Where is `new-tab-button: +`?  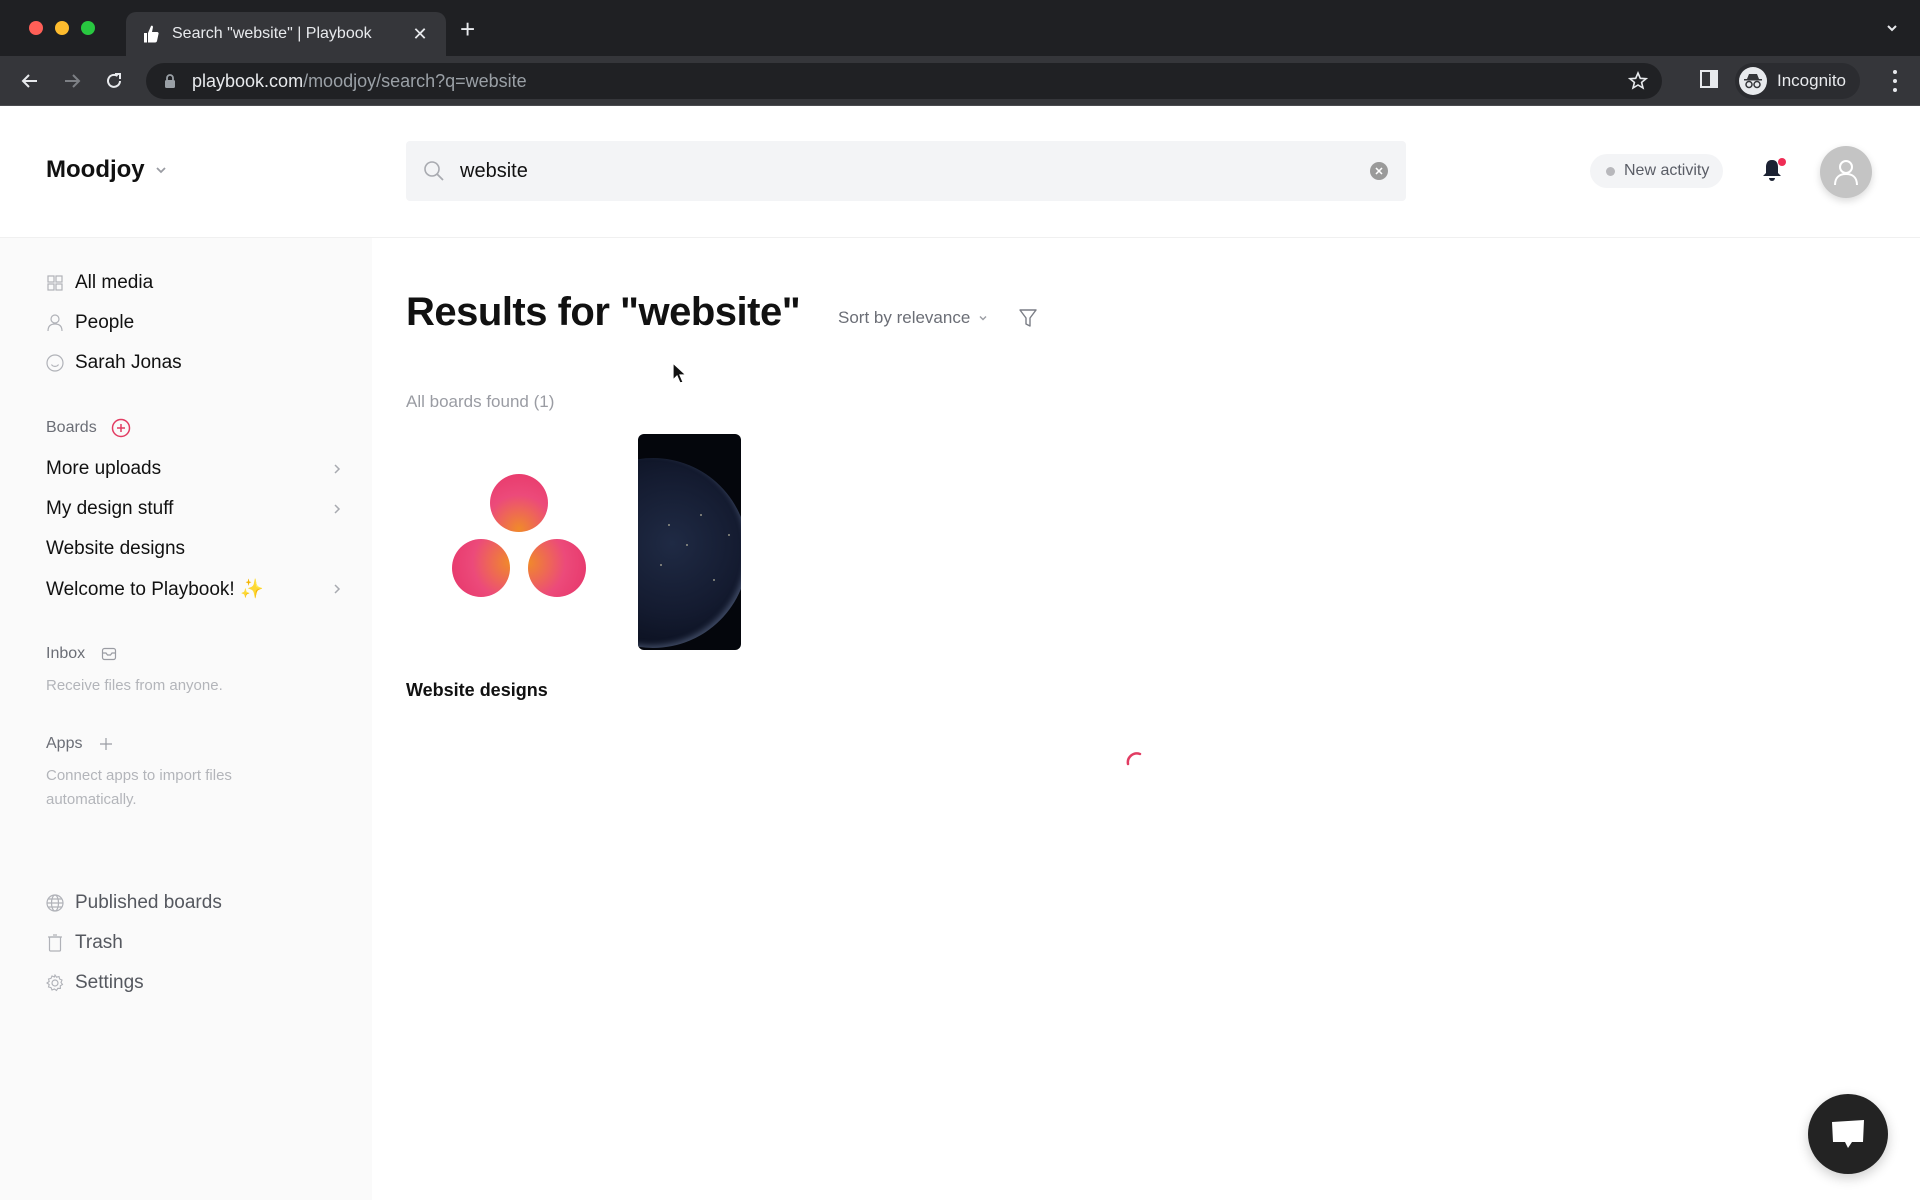
new-tab-button: + is located at coordinates (467, 29).